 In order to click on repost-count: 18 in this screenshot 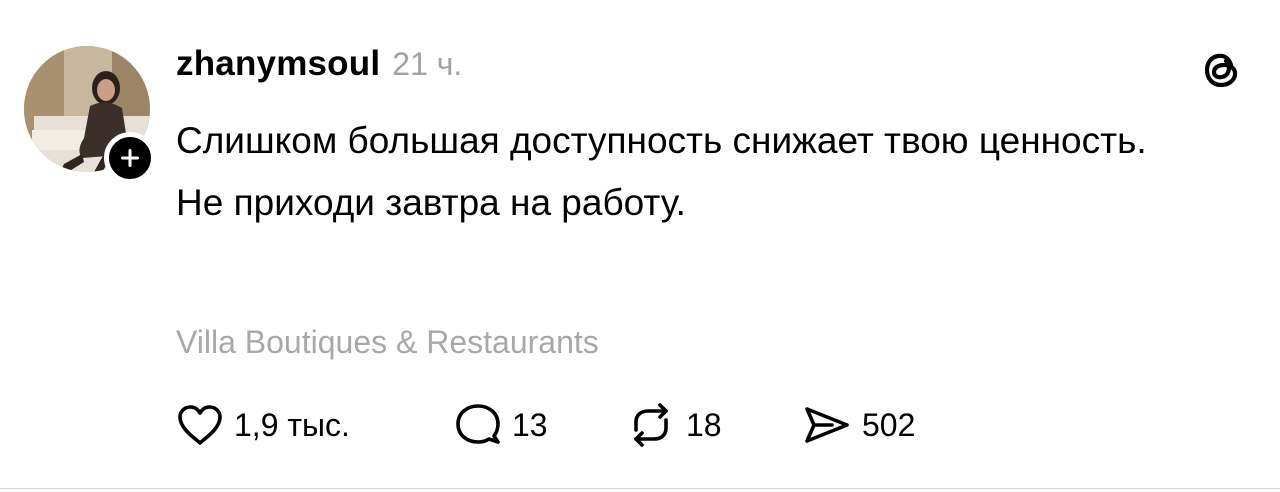, I will do `click(704, 424)`.